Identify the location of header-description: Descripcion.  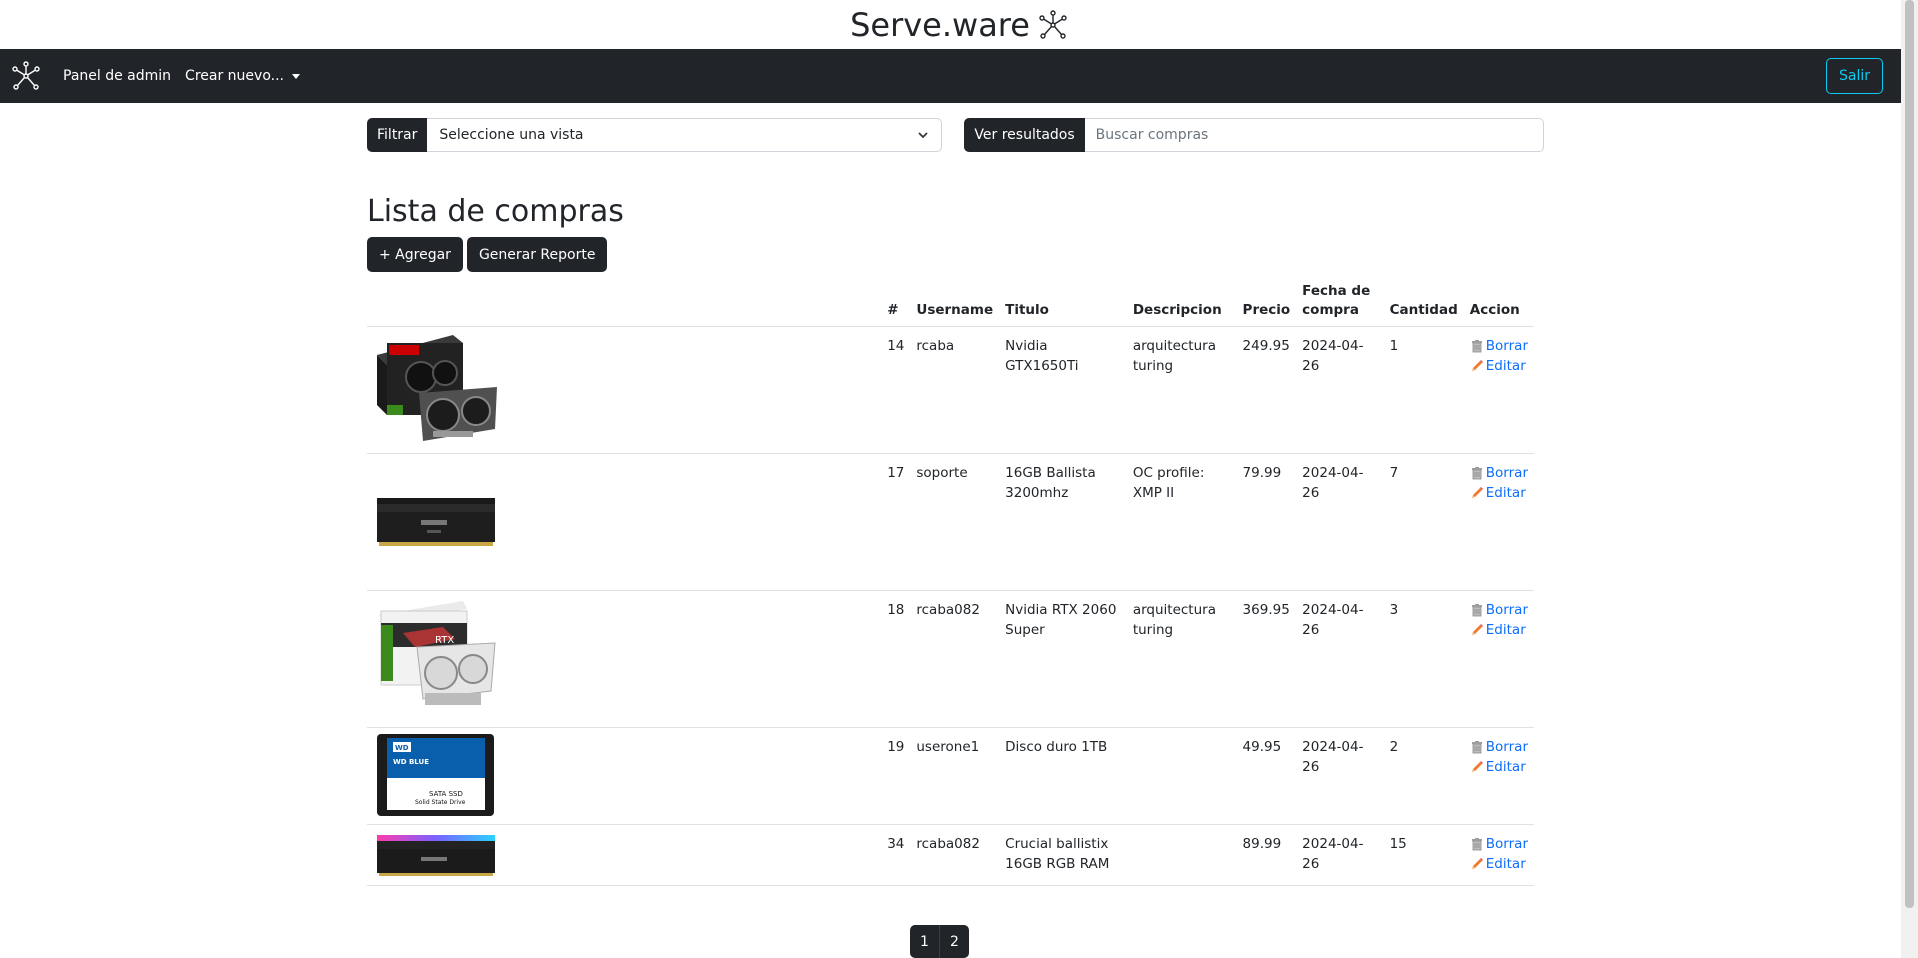
(1181, 302).